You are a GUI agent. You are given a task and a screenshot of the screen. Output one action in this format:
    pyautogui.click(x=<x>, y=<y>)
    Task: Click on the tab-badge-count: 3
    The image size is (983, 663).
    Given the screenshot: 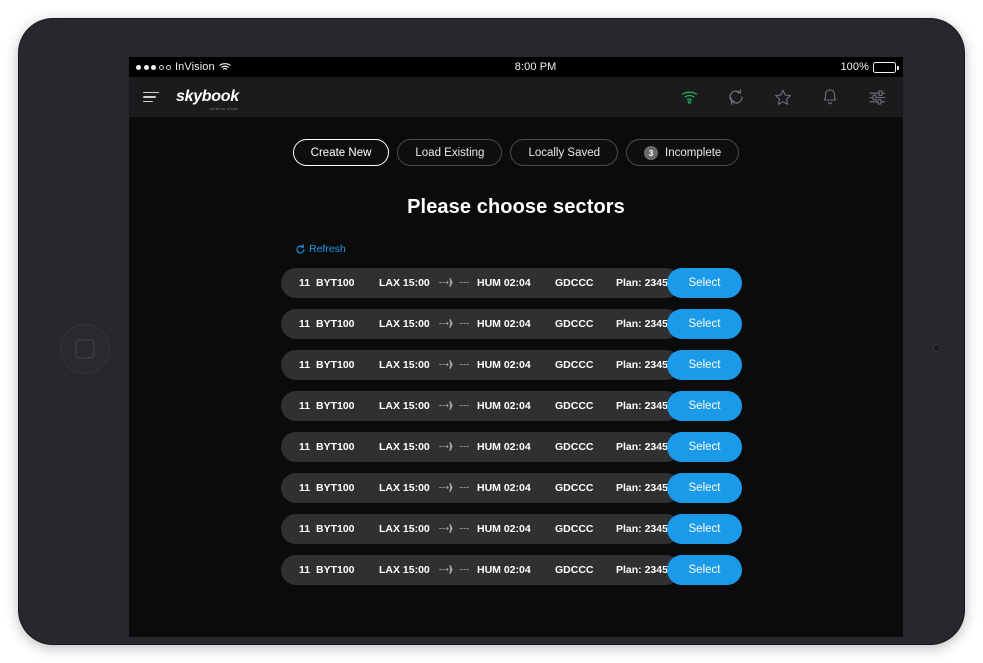 What is the action you would take?
    pyautogui.click(x=651, y=152)
    